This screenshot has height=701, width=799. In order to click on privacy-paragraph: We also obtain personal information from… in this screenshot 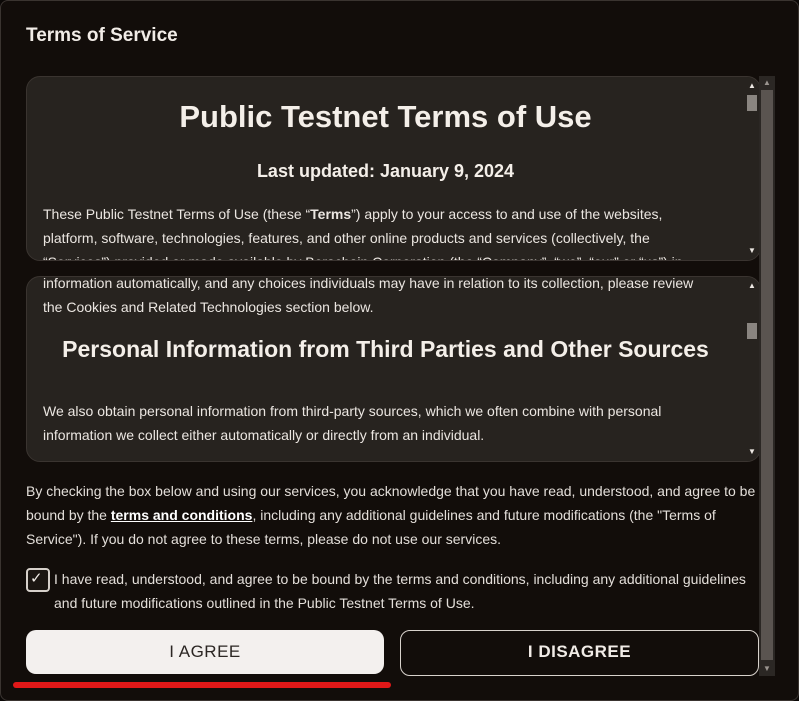, I will do `click(386, 423)`.